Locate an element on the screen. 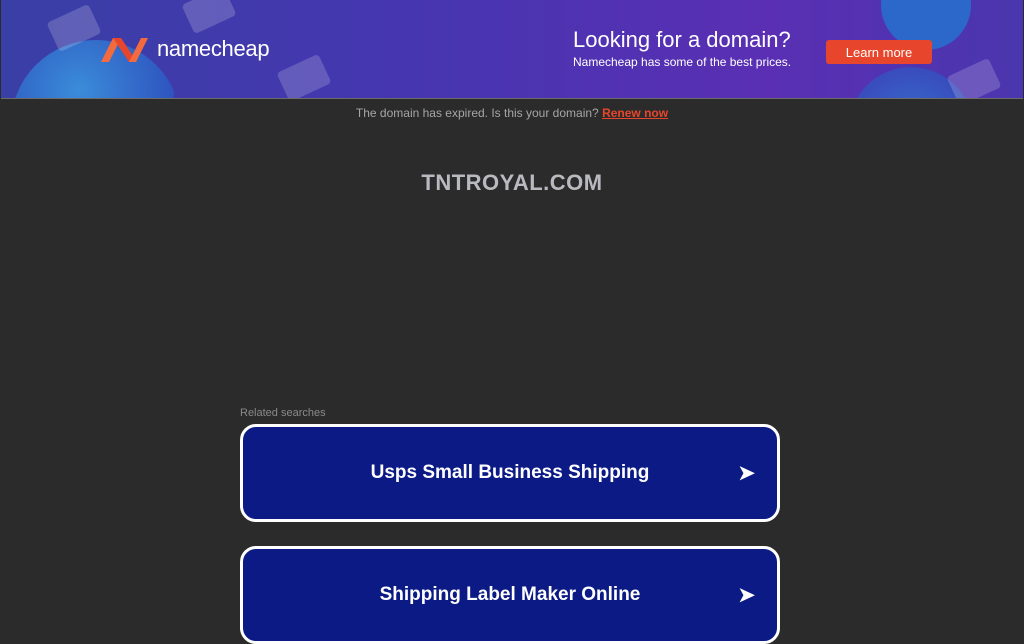 This screenshot has width=1024, height=644. renew-now-link: Renew now is located at coordinates (635, 113).